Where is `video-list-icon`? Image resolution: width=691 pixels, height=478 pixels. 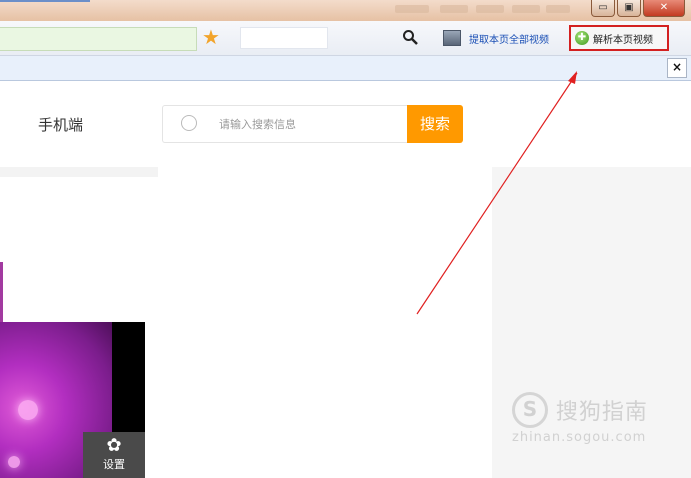 video-list-icon is located at coordinates (452, 38).